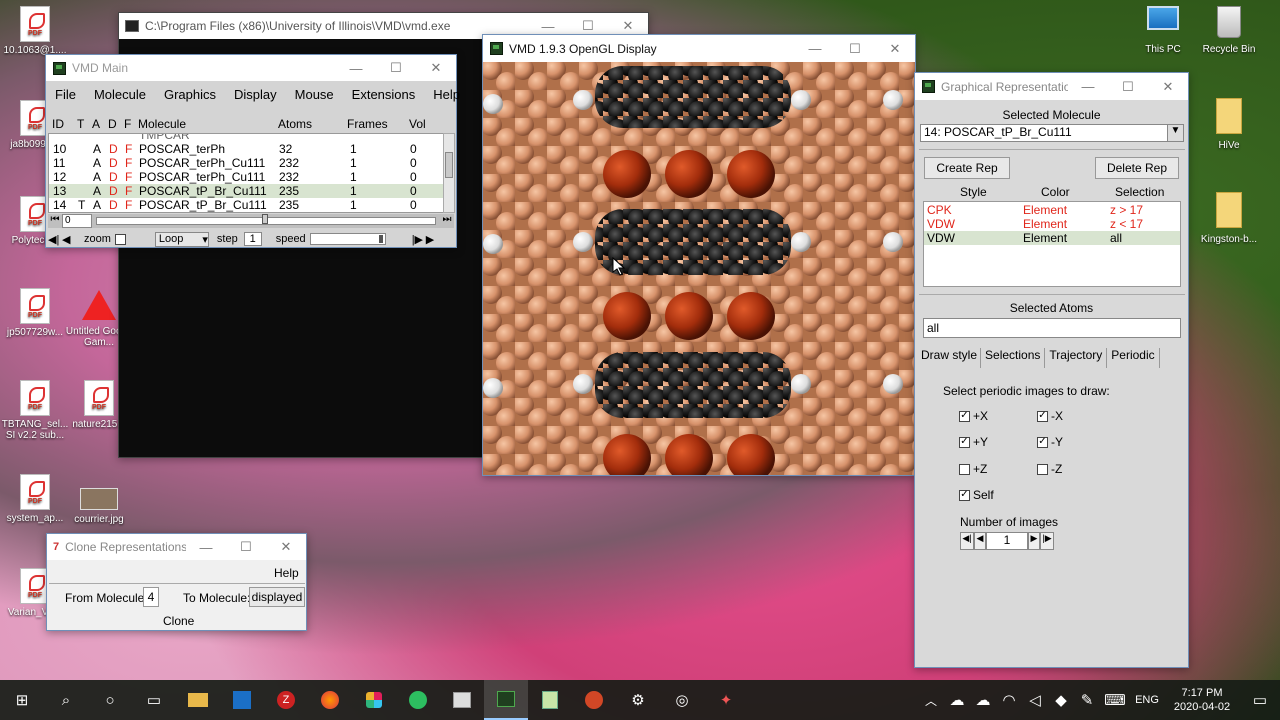 This screenshot has width=1280, height=720. What do you see at coordinates (1051, 86) in the screenshot?
I see `graph-reps-titlebar: Graphical Representations — ☐ ✕` at bounding box center [1051, 86].